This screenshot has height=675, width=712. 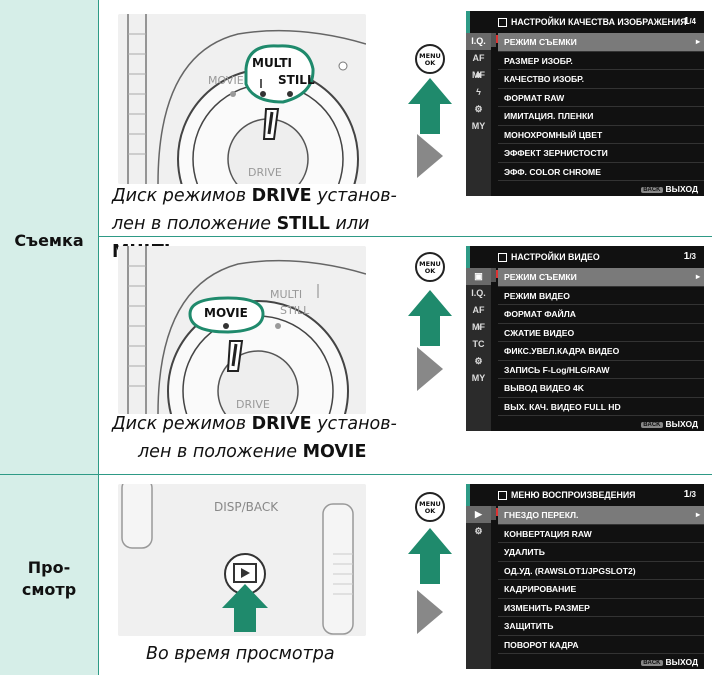 I want to click on dial-label-movie: MOVIE, so click(x=226, y=80).